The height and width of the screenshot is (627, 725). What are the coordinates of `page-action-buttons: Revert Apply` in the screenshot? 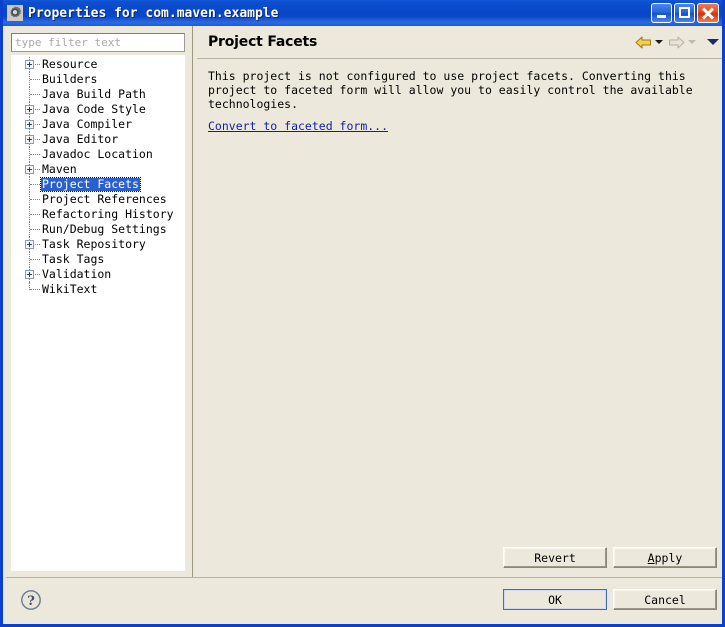 It's located at (610, 557).